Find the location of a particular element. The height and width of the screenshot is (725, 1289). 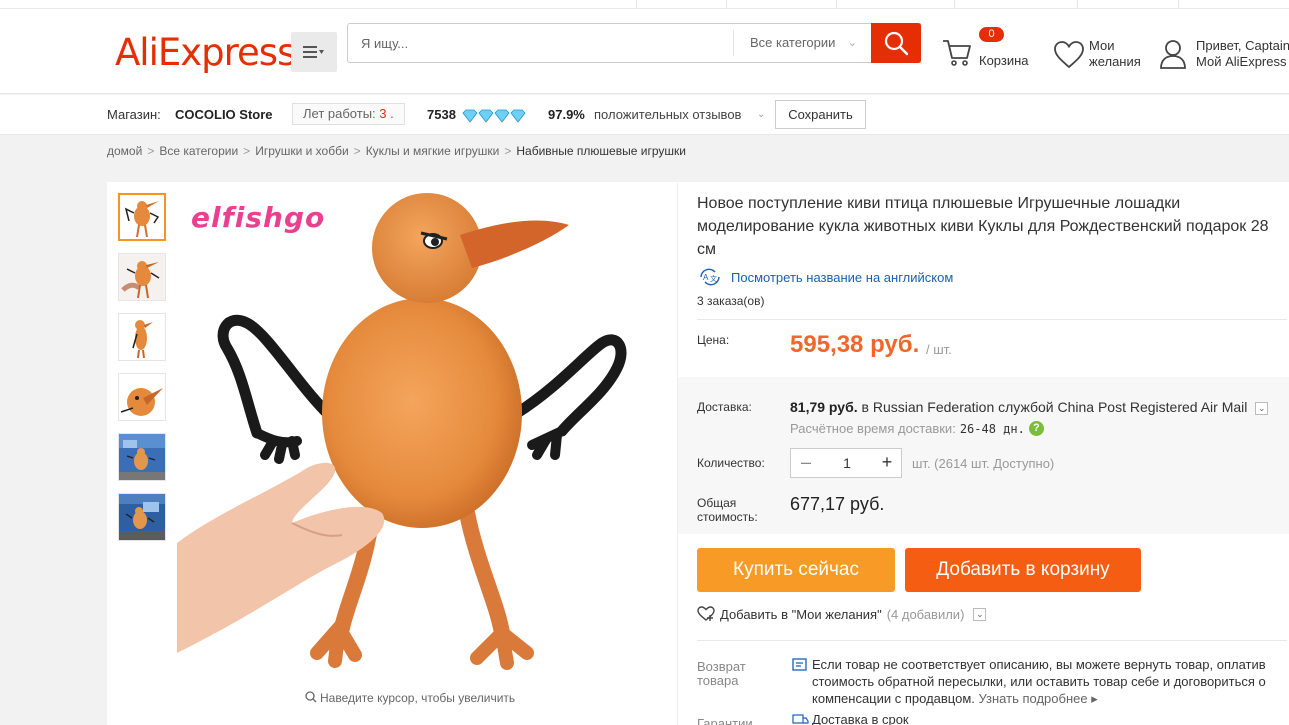

account-greeting: Привет, Captain is located at coordinates (1242, 45).